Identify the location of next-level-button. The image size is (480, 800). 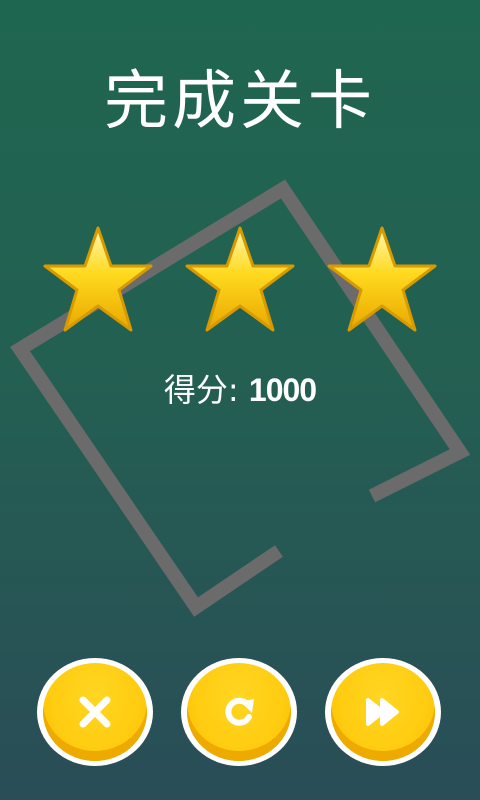
(383, 712).